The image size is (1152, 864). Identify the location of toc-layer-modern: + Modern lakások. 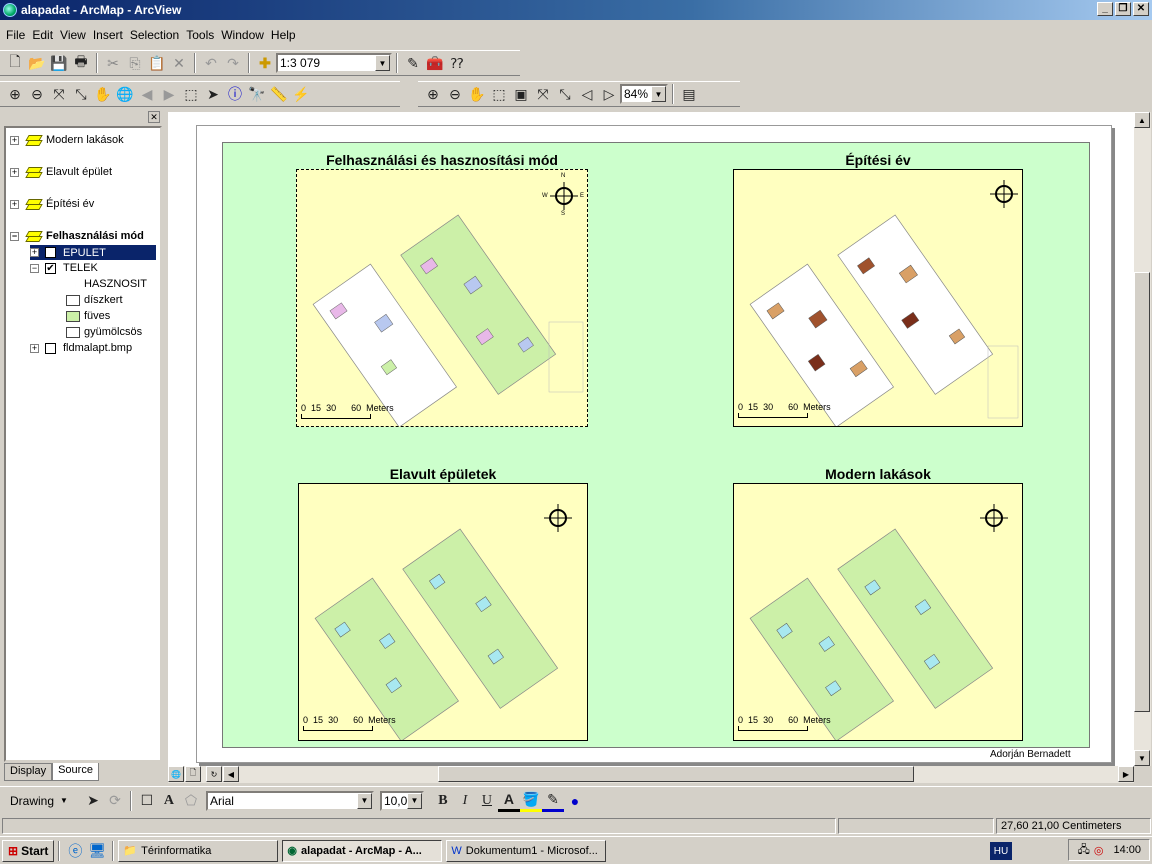
(67, 140).